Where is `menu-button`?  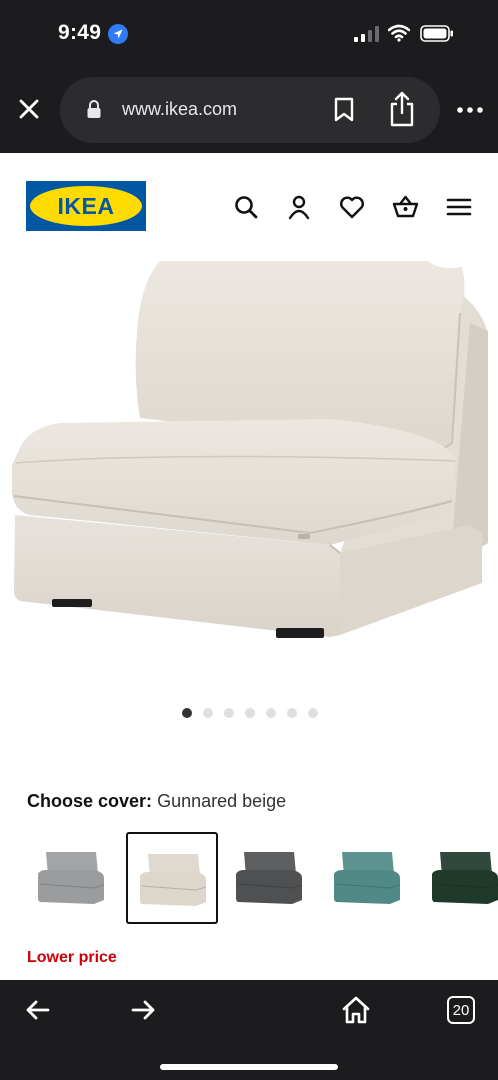 menu-button is located at coordinates (460, 208).